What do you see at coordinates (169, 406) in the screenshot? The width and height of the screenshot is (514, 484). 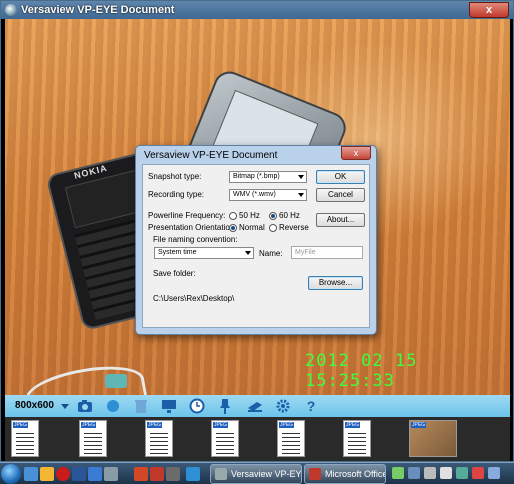 I see `monitor-icon` at bounding box center [169, 406].